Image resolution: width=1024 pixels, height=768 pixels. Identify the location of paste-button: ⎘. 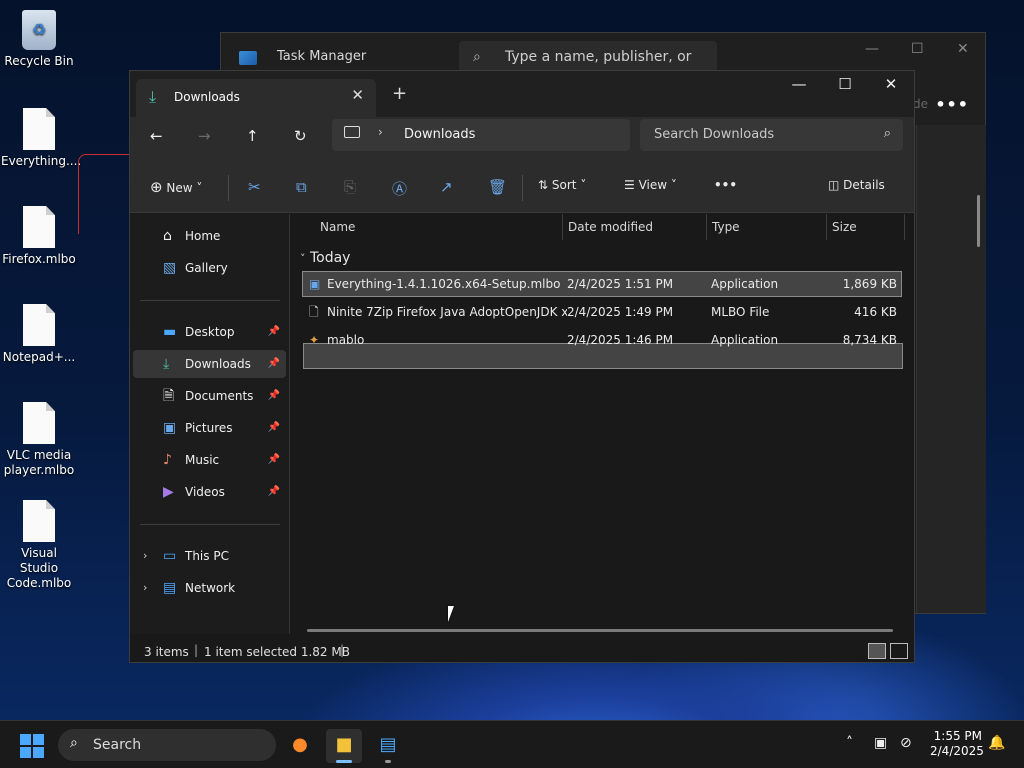
(350, 187).